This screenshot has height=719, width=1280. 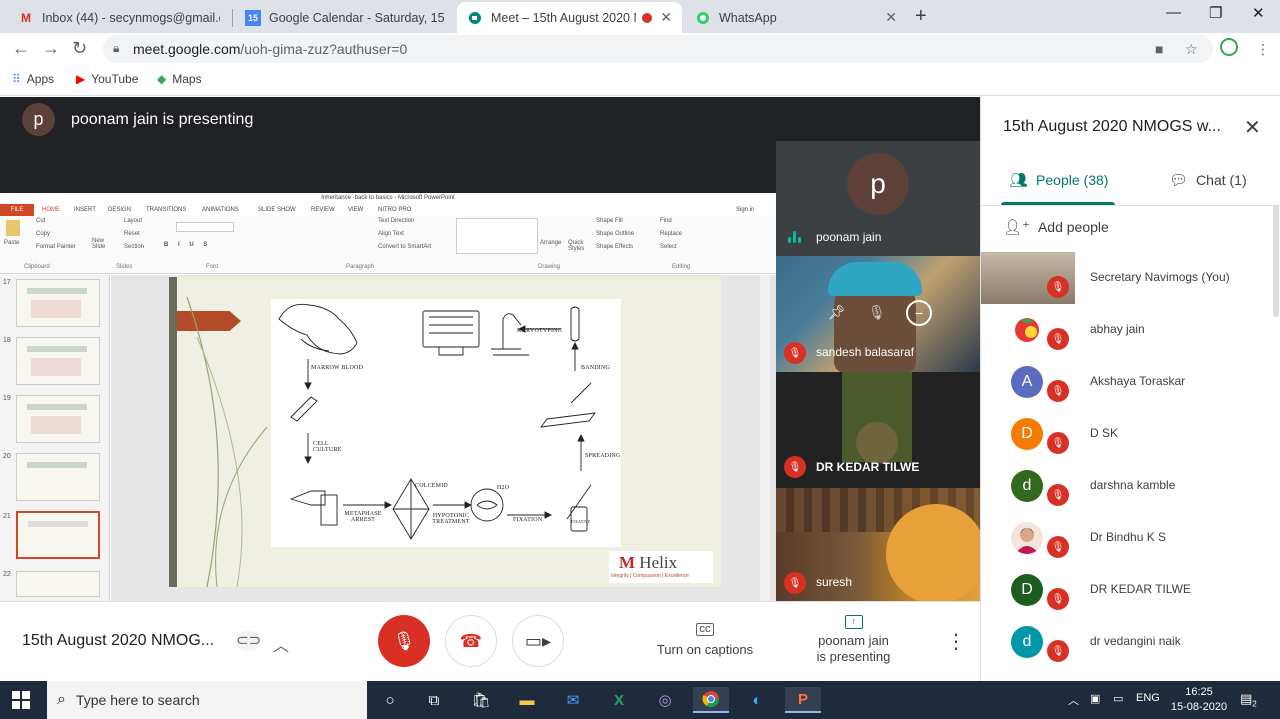 I want to click on tab-calendar: 15 Google Calendar - Saturday, 15 A, so click(x=346, y=17).